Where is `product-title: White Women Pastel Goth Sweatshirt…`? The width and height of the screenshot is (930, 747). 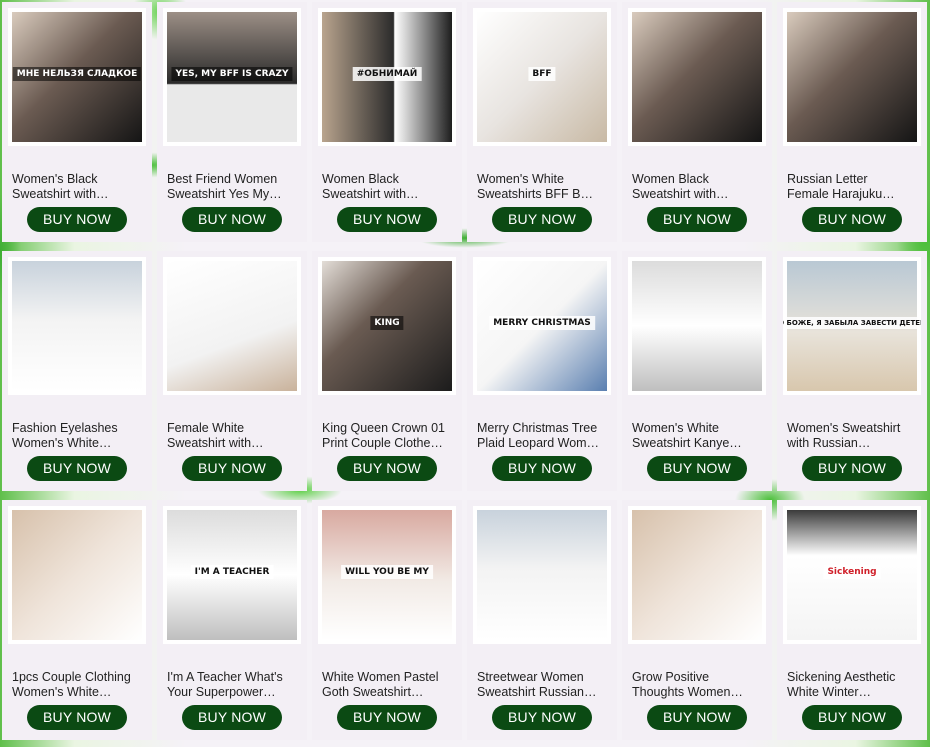 product-title: White Women Pastel Goth Sweatshirt… is located at coordinates (388, 685).